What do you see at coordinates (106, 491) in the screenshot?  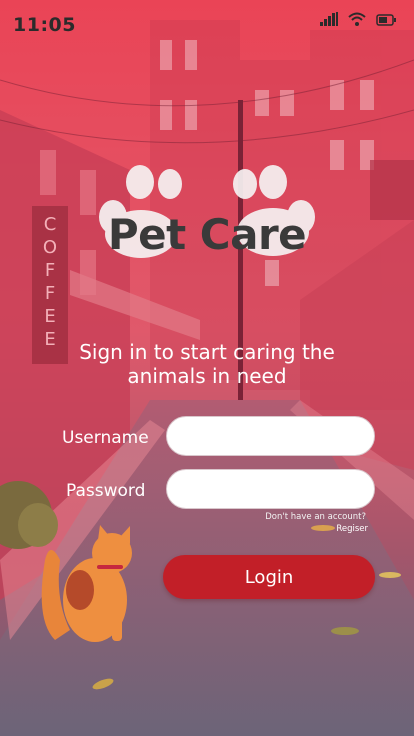 I see `password-label: Password` at bounding box center [106, 491].